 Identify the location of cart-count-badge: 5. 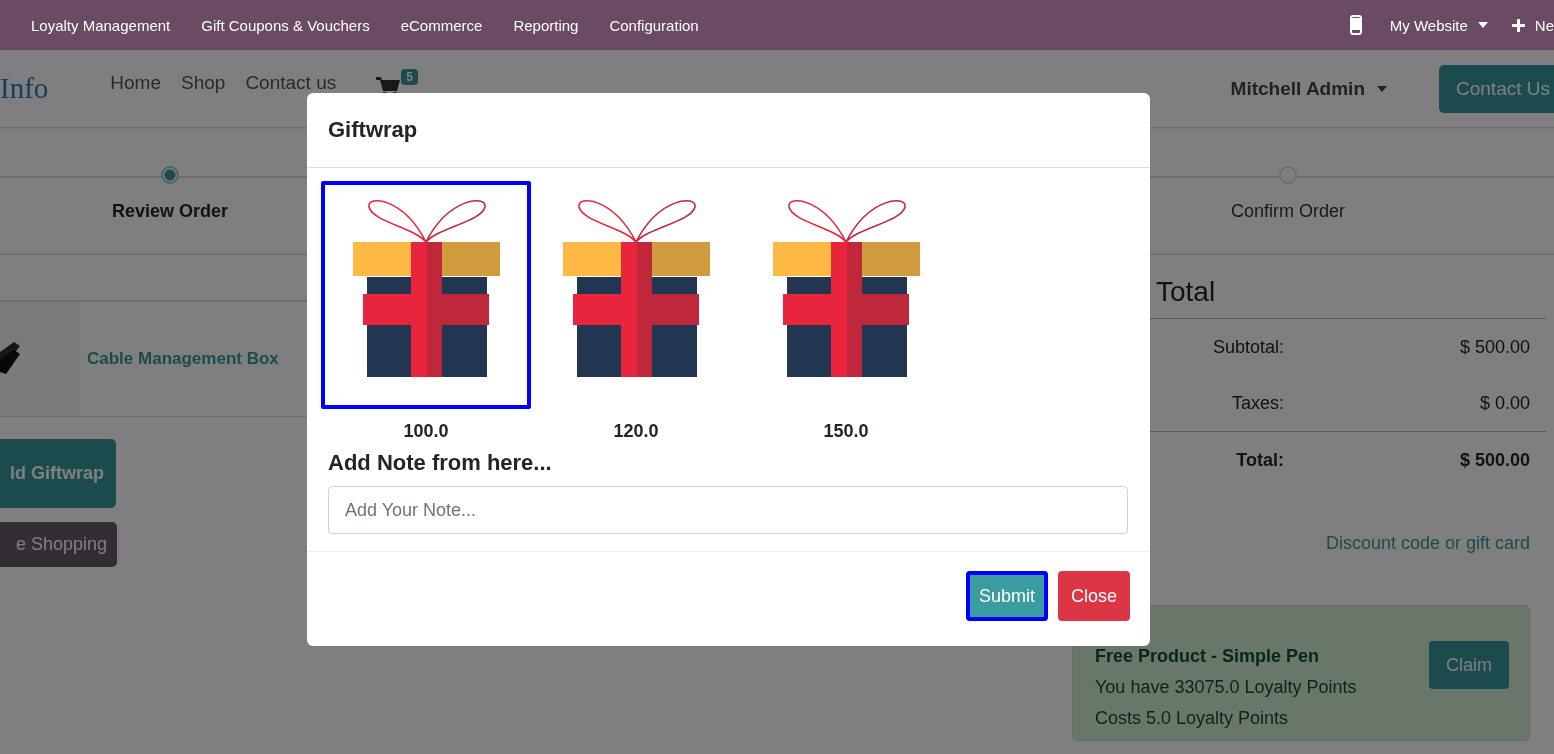
(409, 76).